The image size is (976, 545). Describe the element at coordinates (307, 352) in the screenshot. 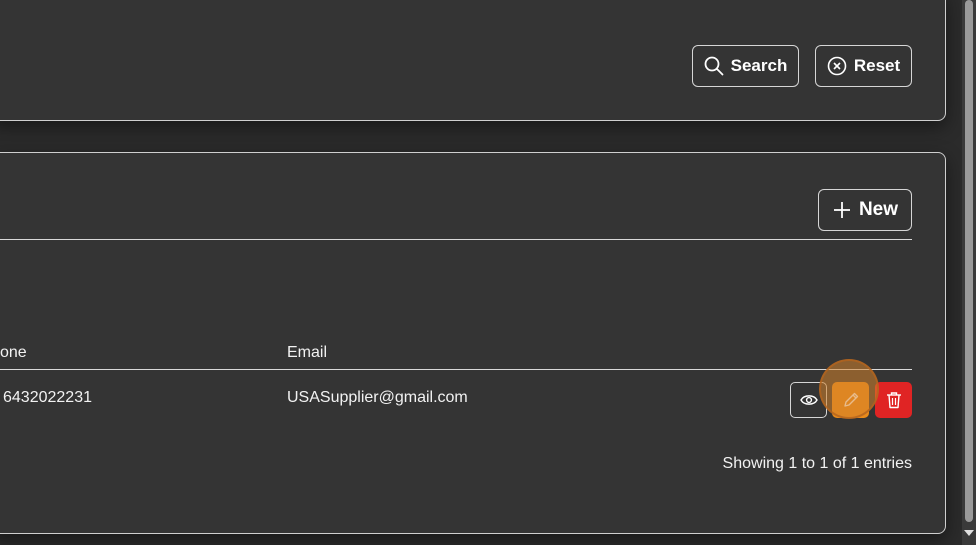

I see `column-header-email: Email` at that location.